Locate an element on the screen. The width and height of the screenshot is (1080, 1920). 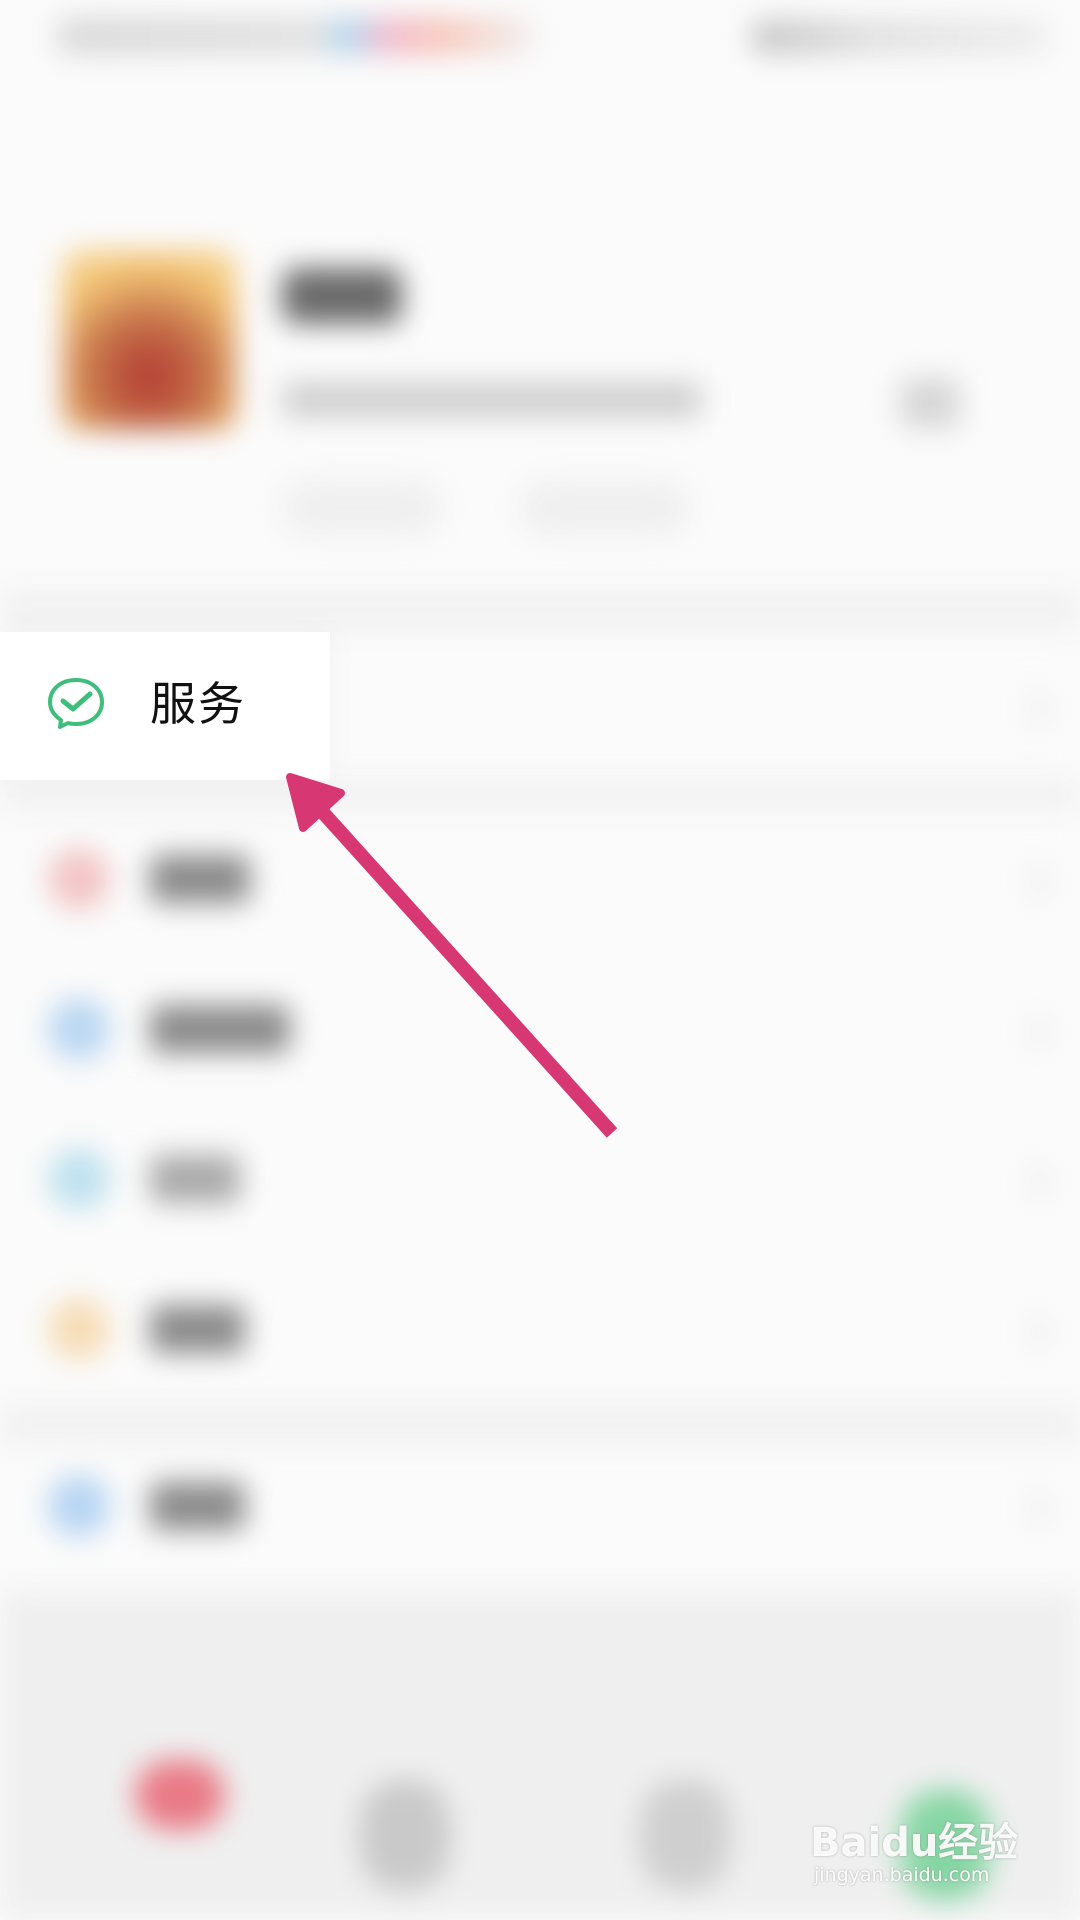
service-menu-item: 服务 is located at coordinates (165, 706).